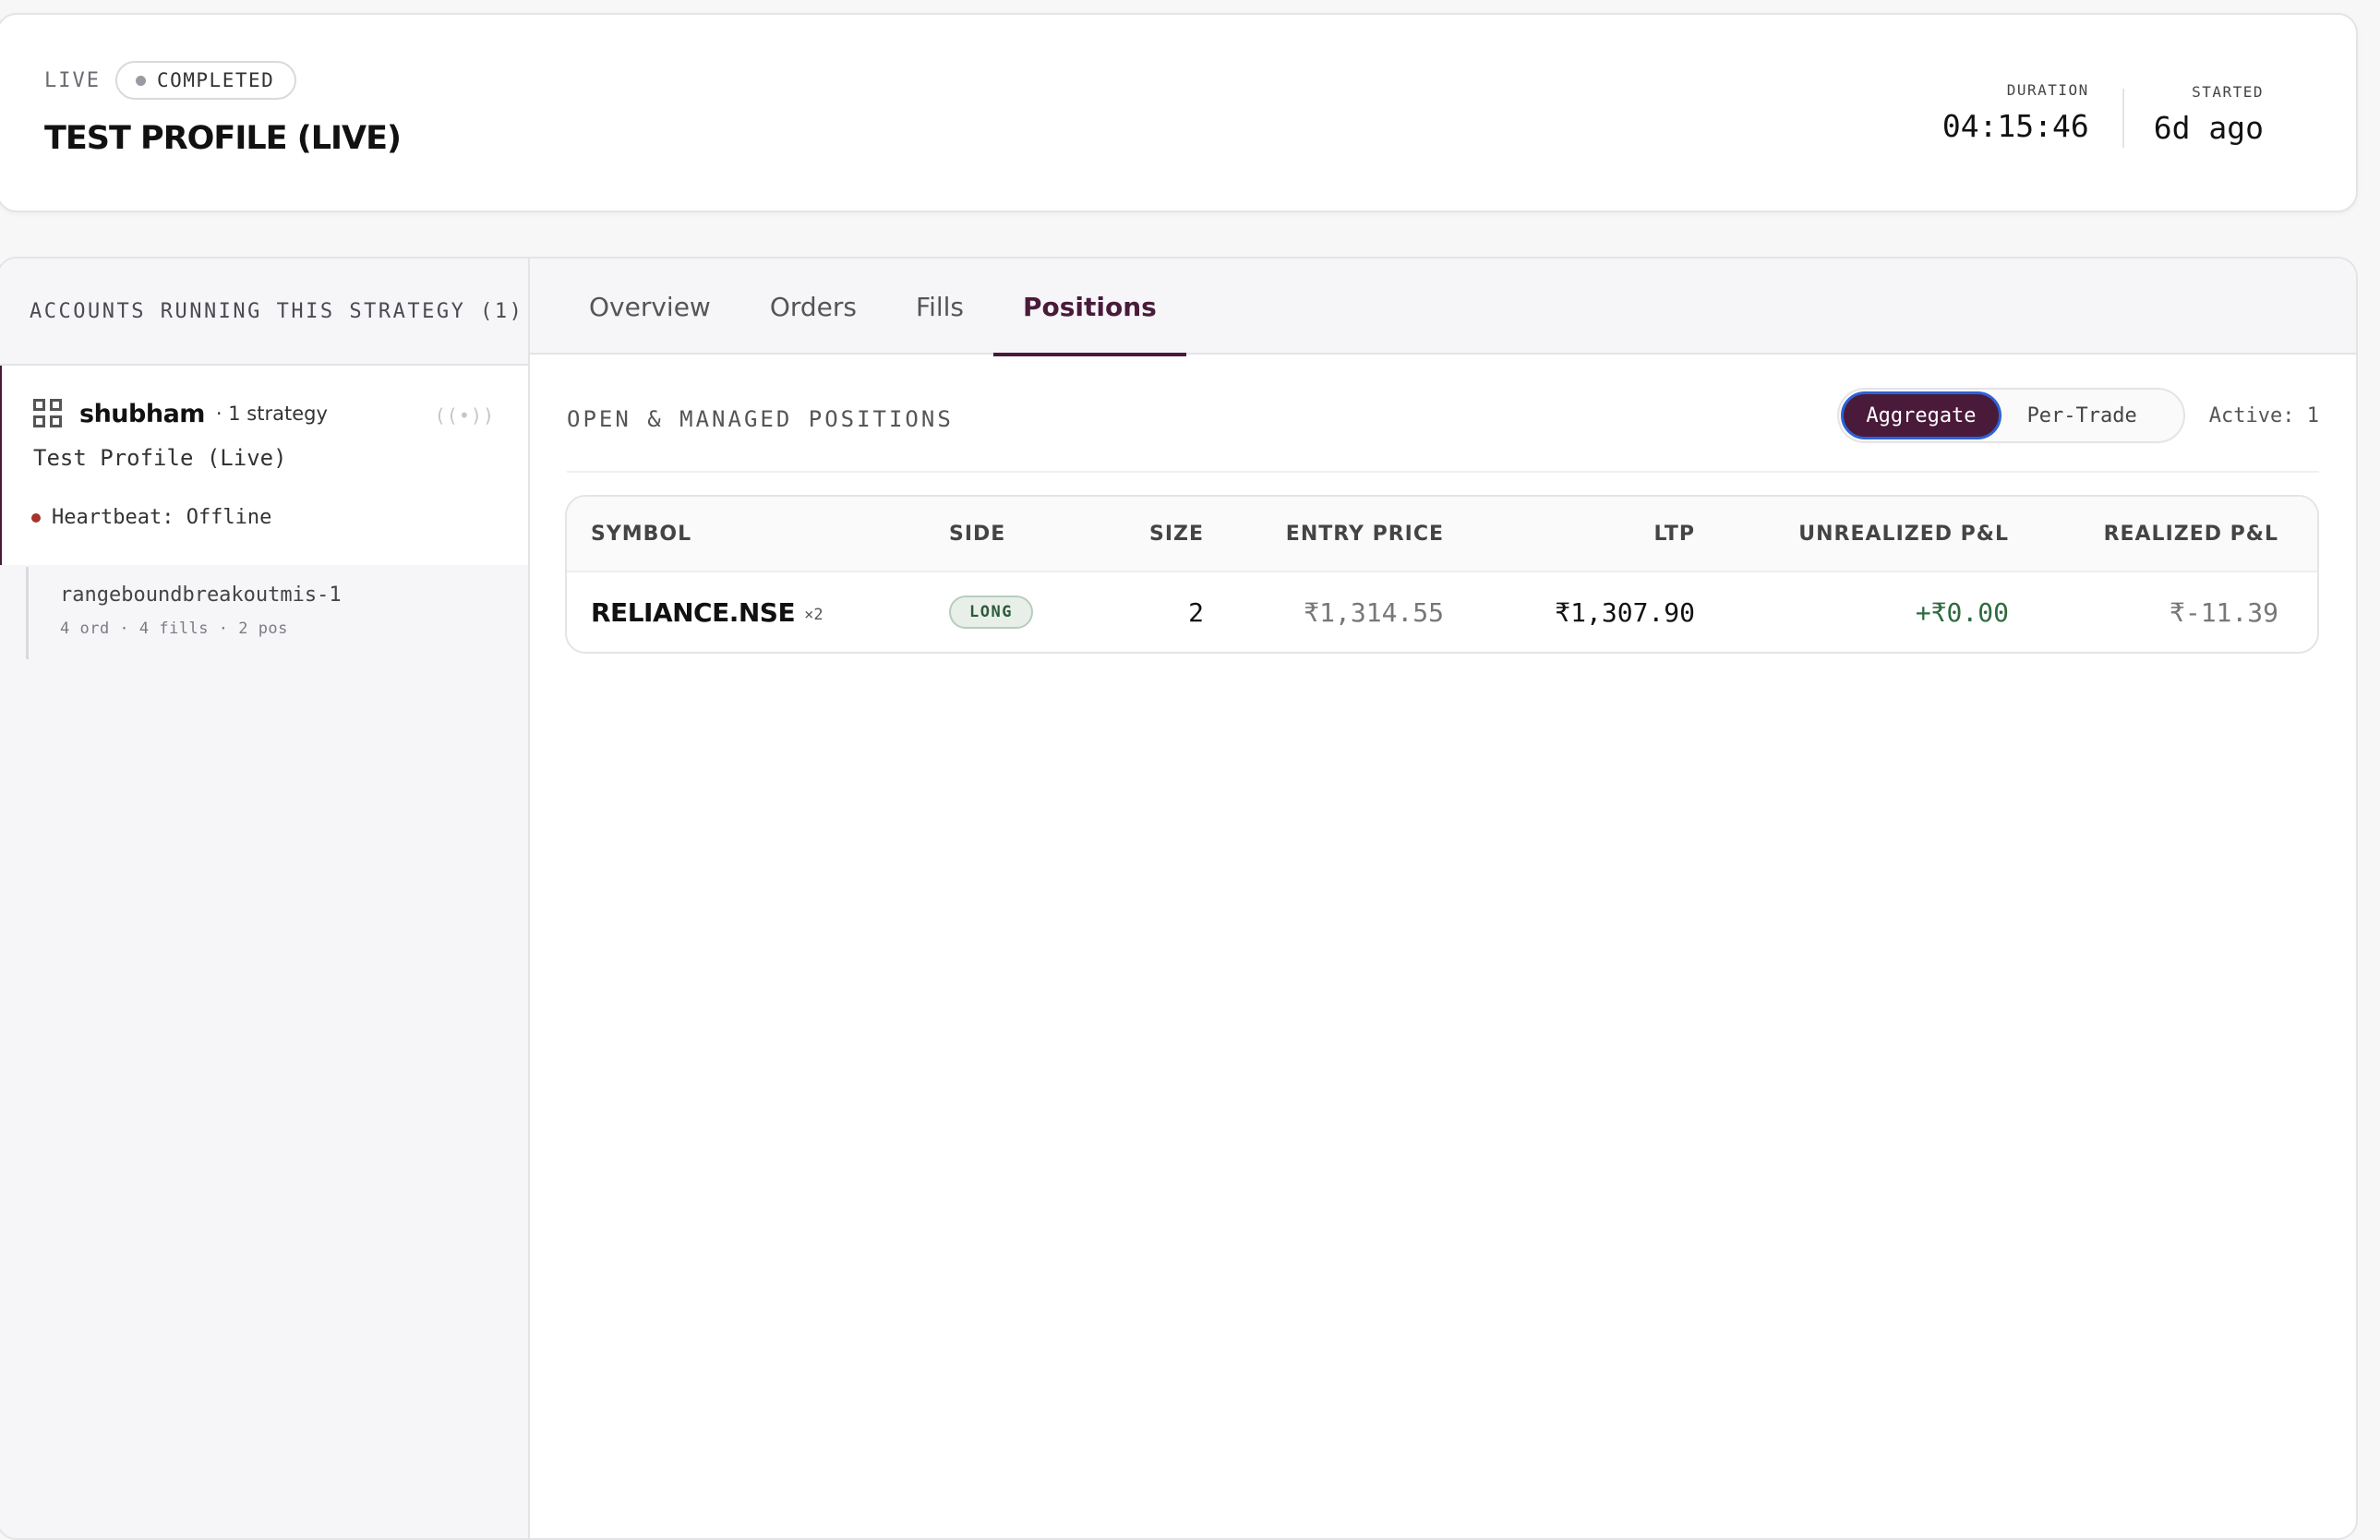 This screenshot has height=1540, width=2380. I want to click on column-header-entry-price: ENTRY PRICE, so click(1364, 534).